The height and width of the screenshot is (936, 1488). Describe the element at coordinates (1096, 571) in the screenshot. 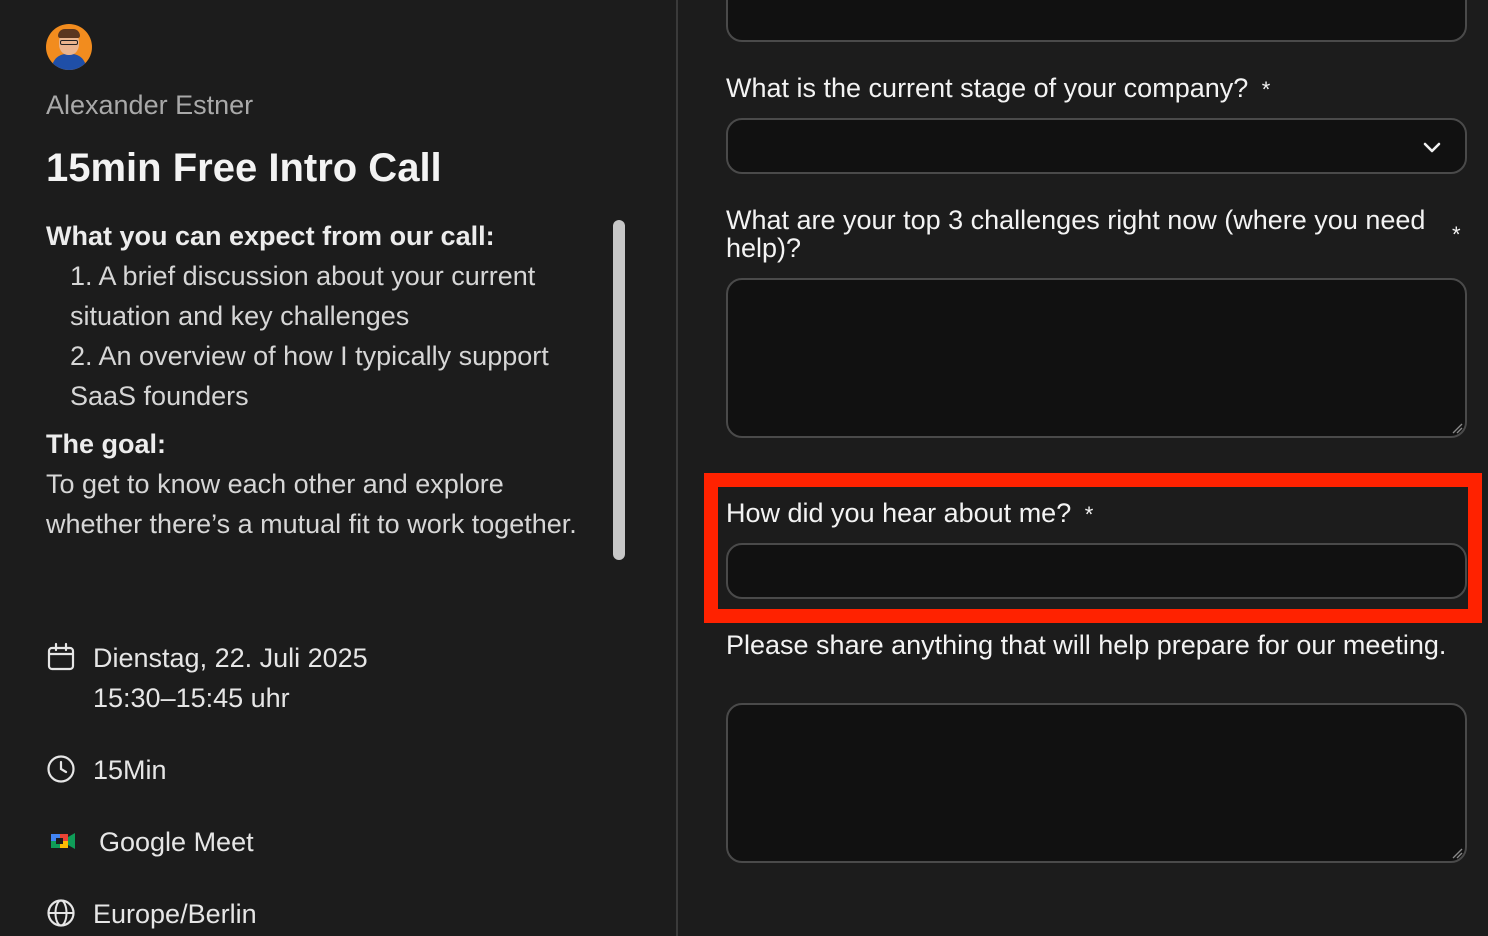

I see `hear-about-input` at that location.